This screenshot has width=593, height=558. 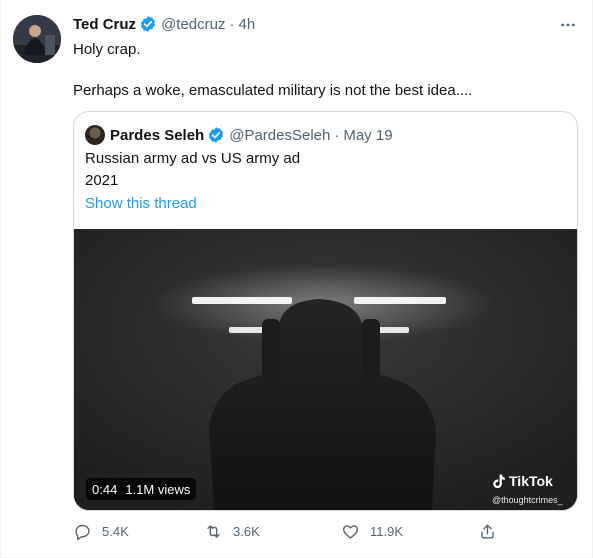 I want to click on quoted-text-line1: Russian army ad vs US army ad, so click(x=193, y=158).